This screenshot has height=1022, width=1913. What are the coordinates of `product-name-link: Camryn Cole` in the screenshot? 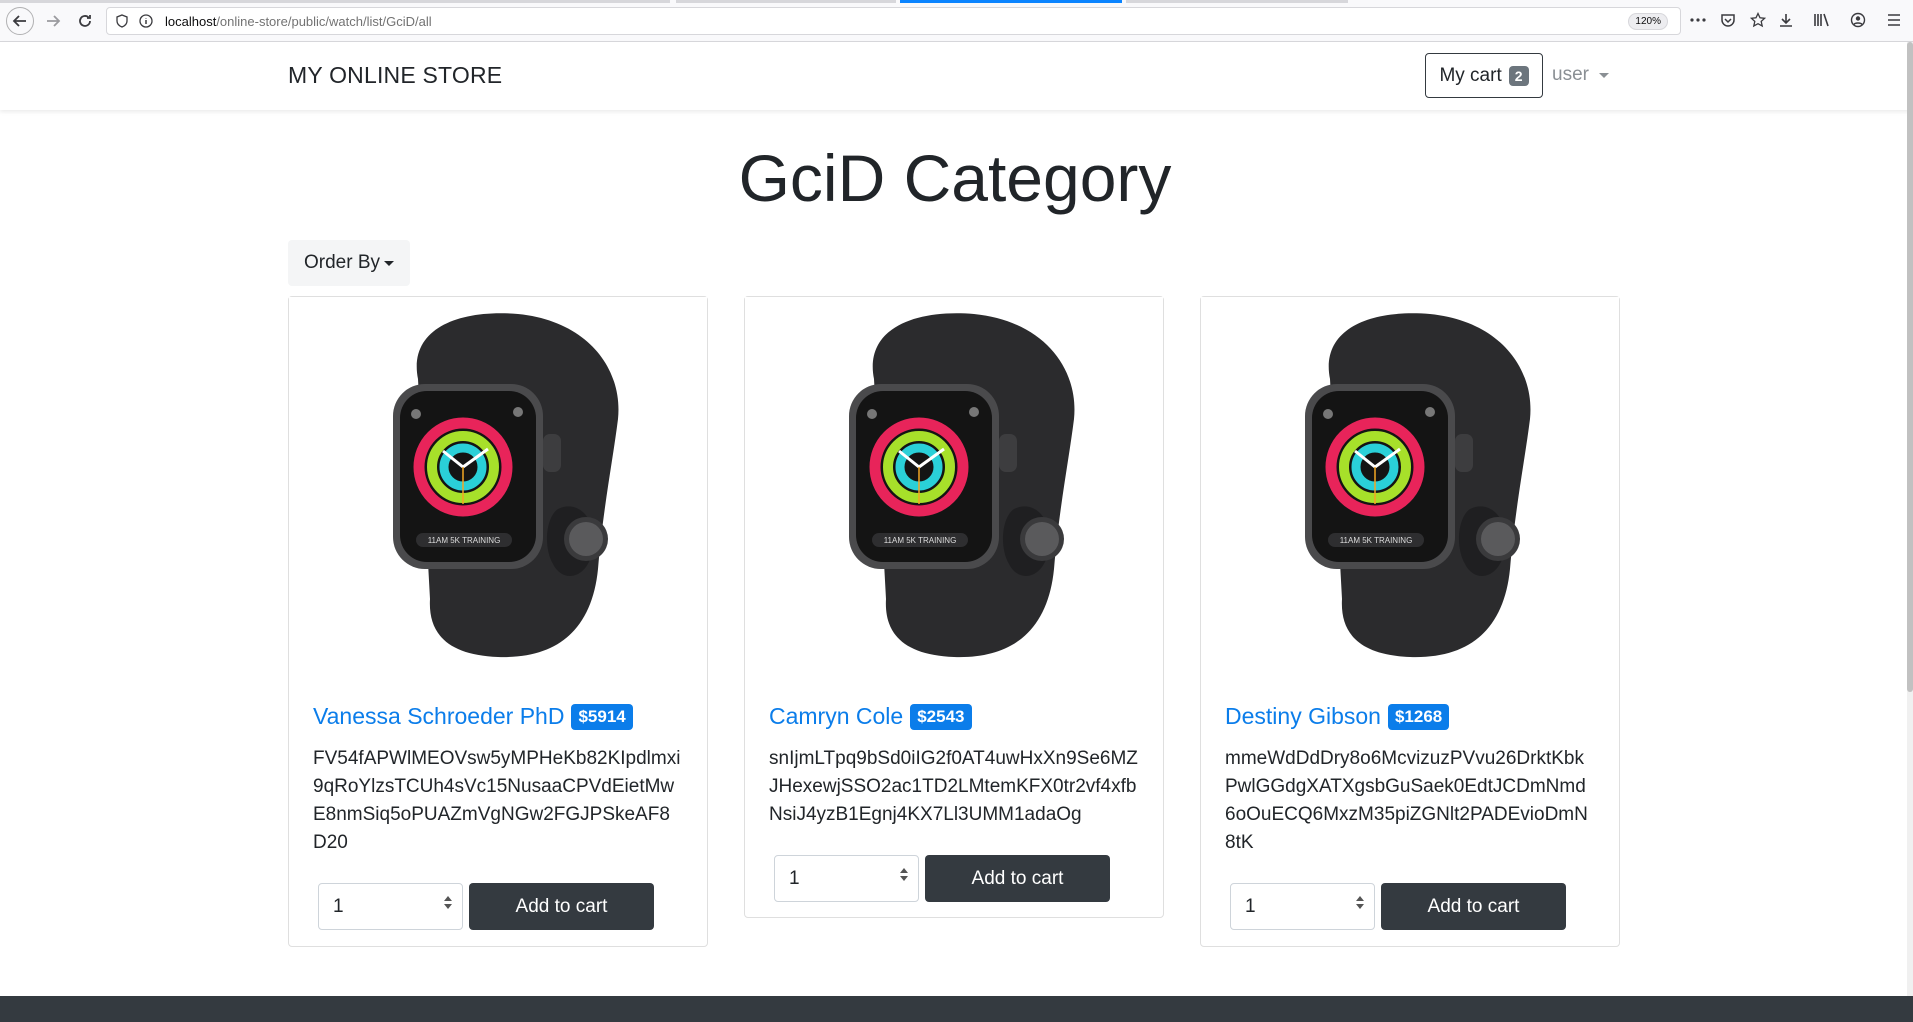 It's located at (836, 716).